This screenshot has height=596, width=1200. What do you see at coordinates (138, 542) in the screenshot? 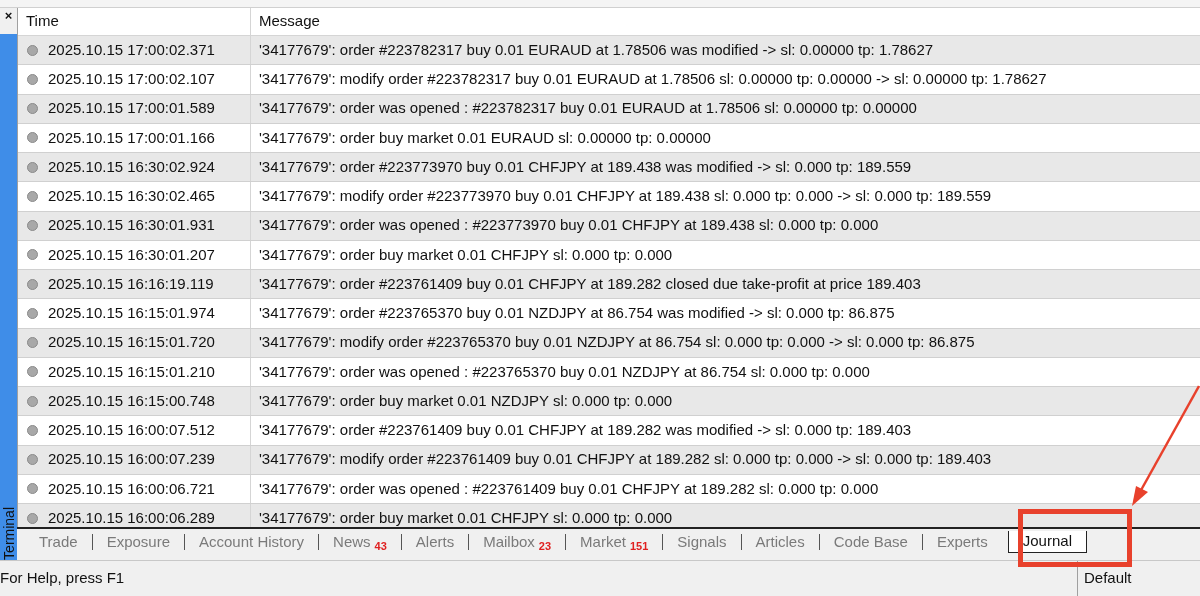
I see `tab: Exposure` at bounding box center [138, 542].